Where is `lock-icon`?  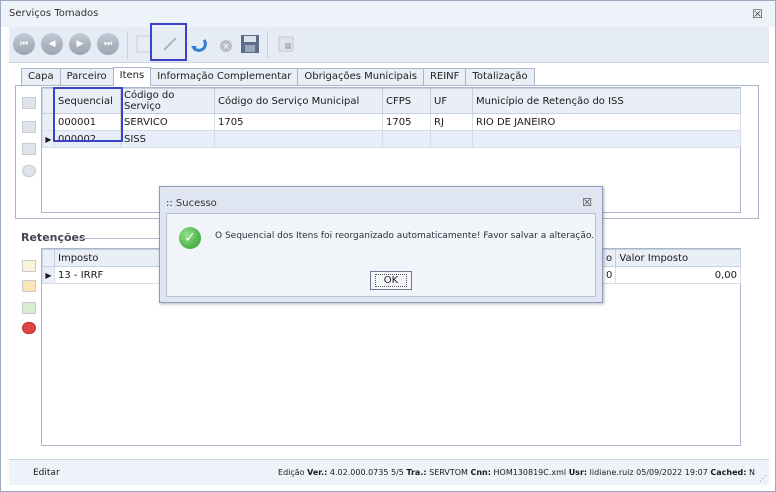
lock-icon is located at coordinates (286, 44).